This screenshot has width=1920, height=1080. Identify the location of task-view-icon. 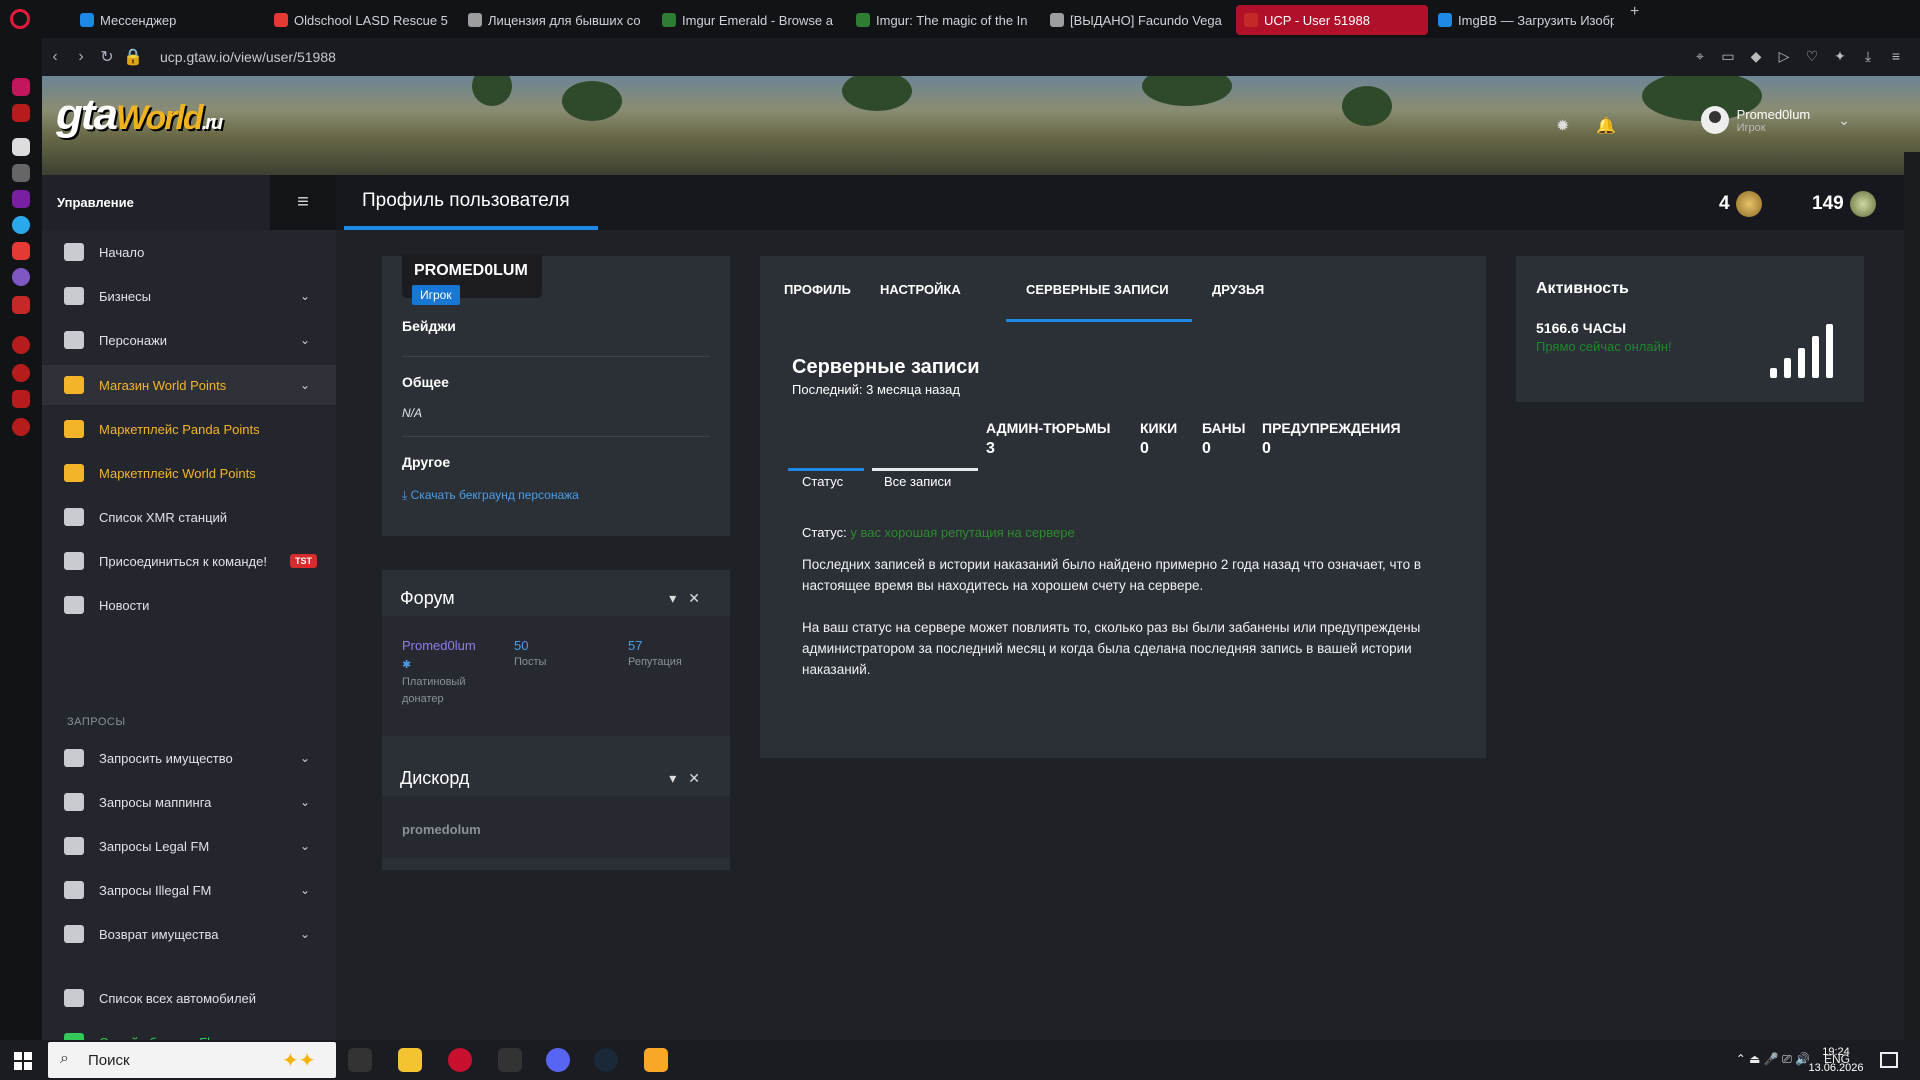
(360, 1060).